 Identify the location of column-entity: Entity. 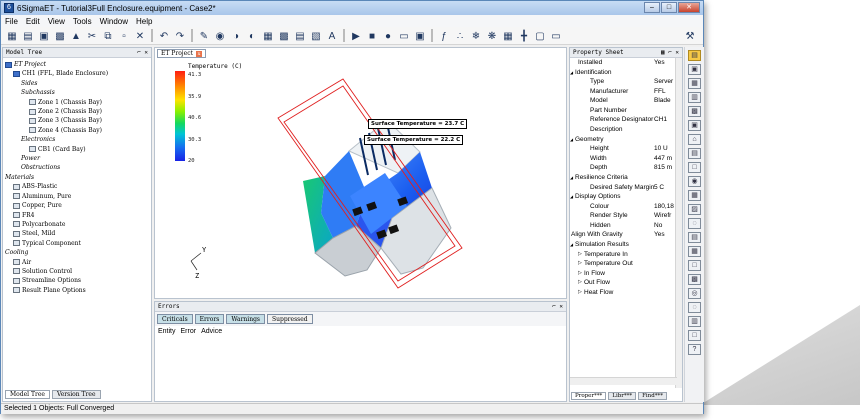
(167, 331).